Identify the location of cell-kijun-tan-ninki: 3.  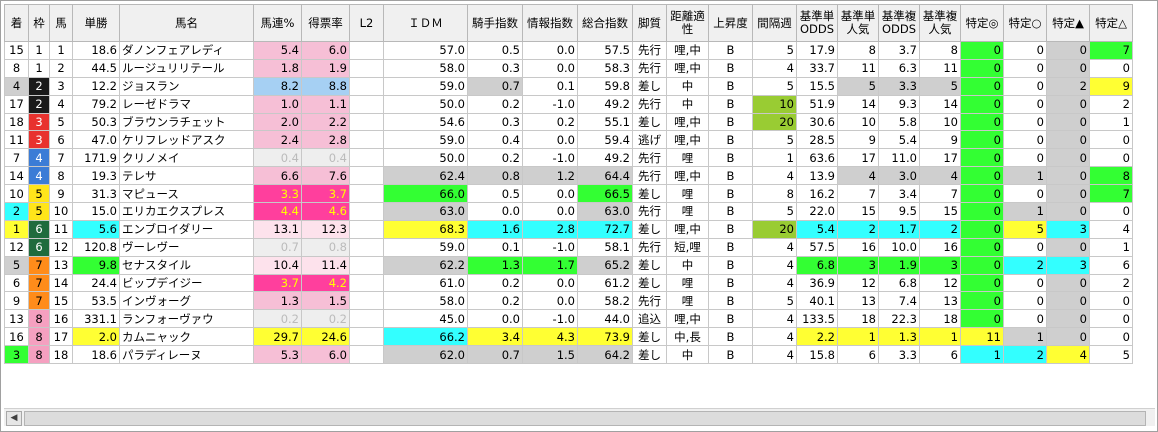
(858, 265).